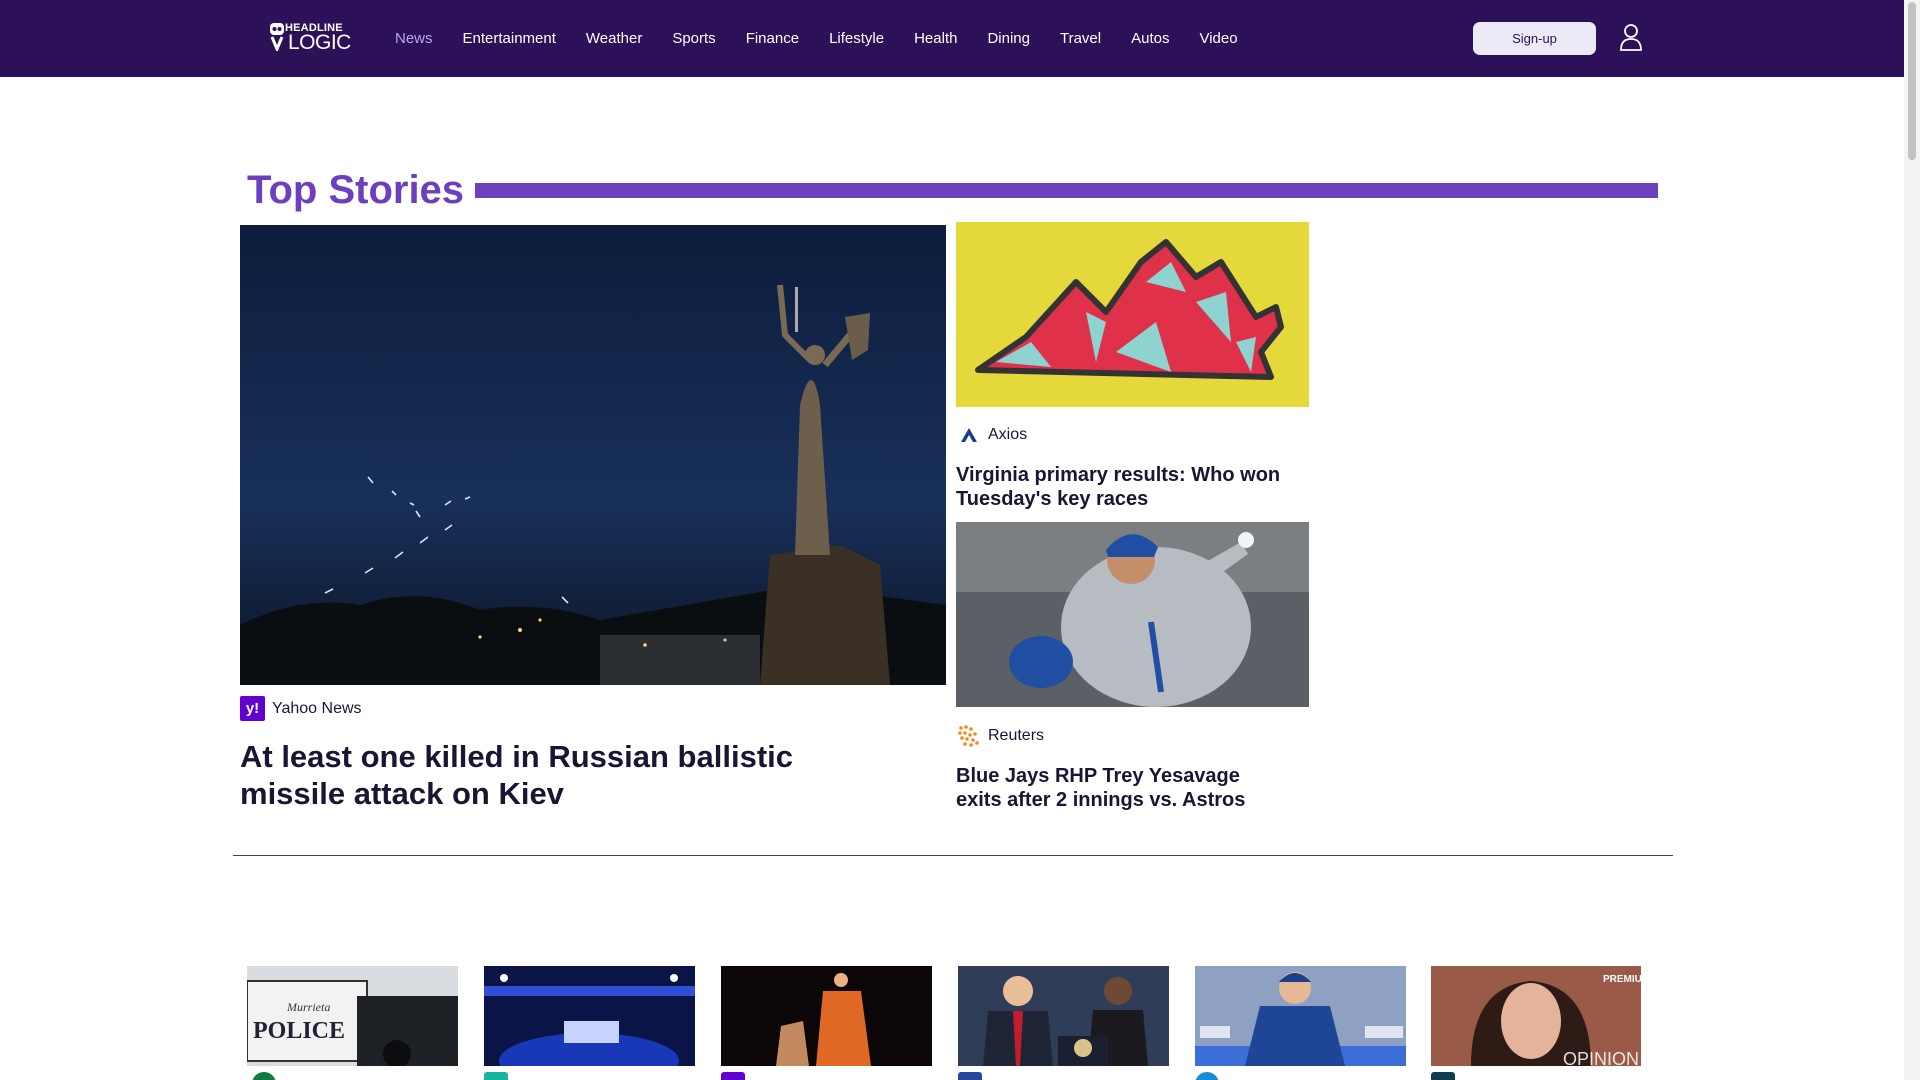 The image size is (1920, 1080). Describe the element at coordinates (953, 855) in the screenshot. I see `section-divider` at that location.